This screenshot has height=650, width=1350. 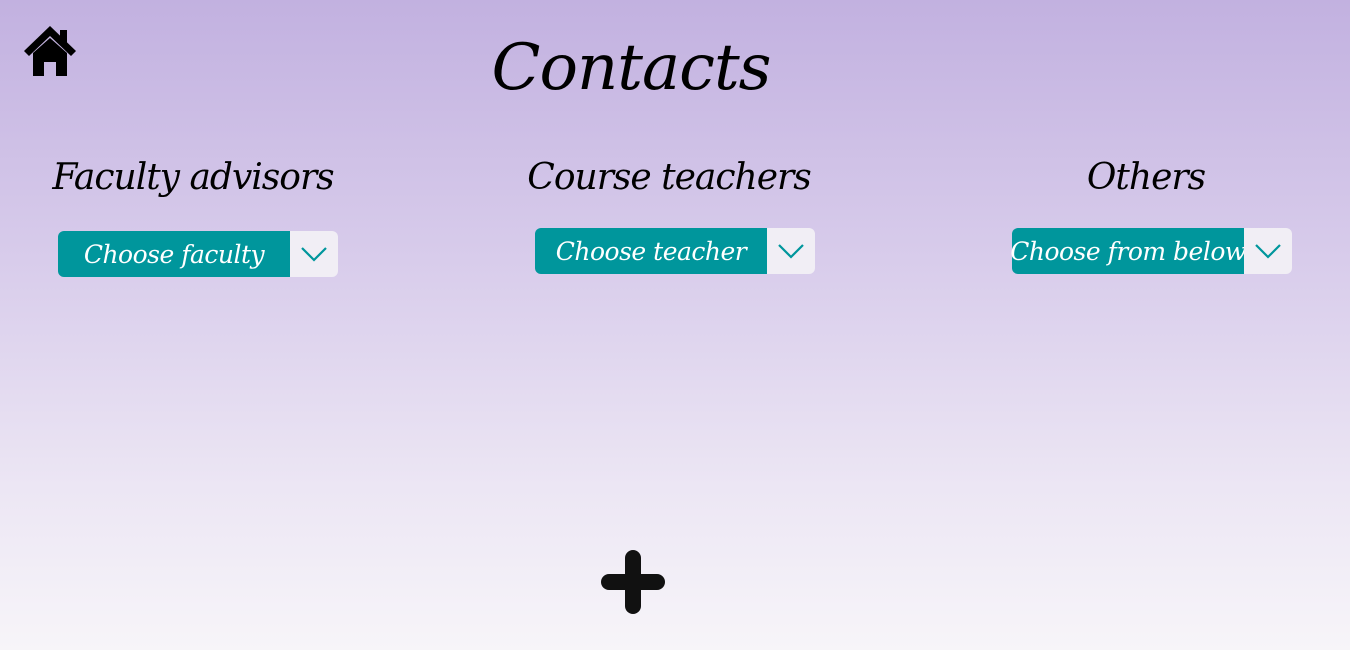 I want to click on course-teachers-section: Course teachers, so click(x=669, y=178).